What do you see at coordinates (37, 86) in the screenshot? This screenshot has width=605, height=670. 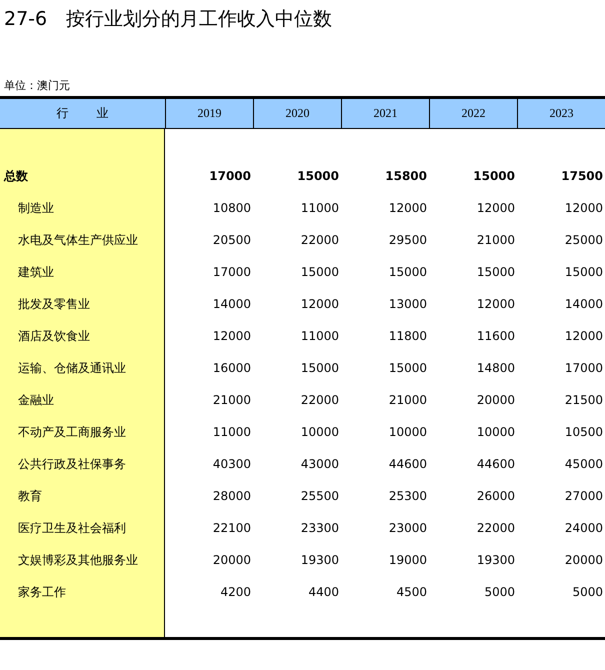 I see `unit-label: 单位：澳门元` at bounding box center [37, 86].